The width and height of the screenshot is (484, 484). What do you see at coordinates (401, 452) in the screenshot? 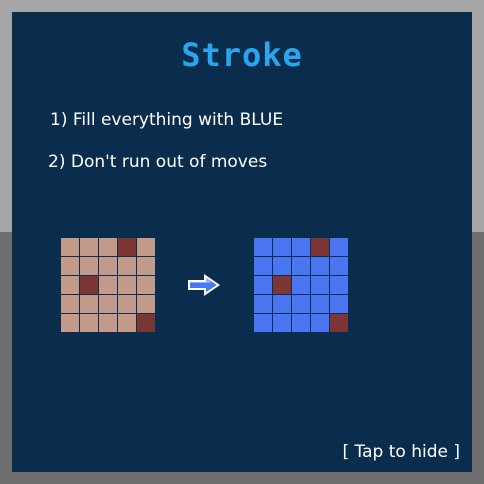
I see `tap-to-hide-button: [ Tap to hide ]` at bounding box center [401, 452].